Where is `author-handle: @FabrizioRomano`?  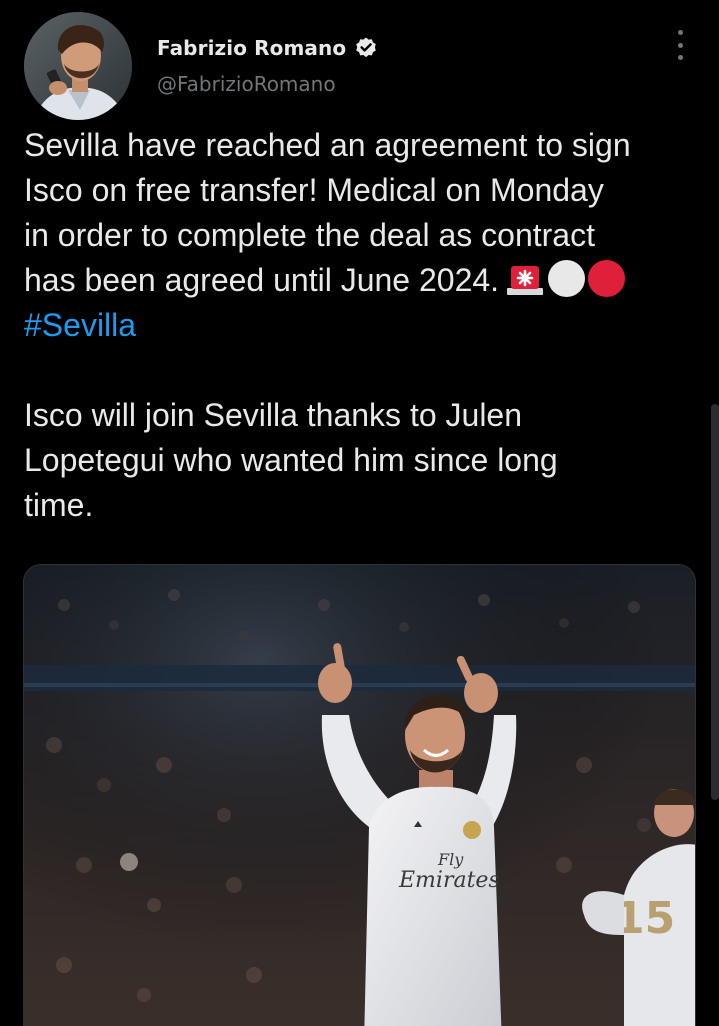 author-handle: @FabrizioRomano is located at coordinates (246, 84).